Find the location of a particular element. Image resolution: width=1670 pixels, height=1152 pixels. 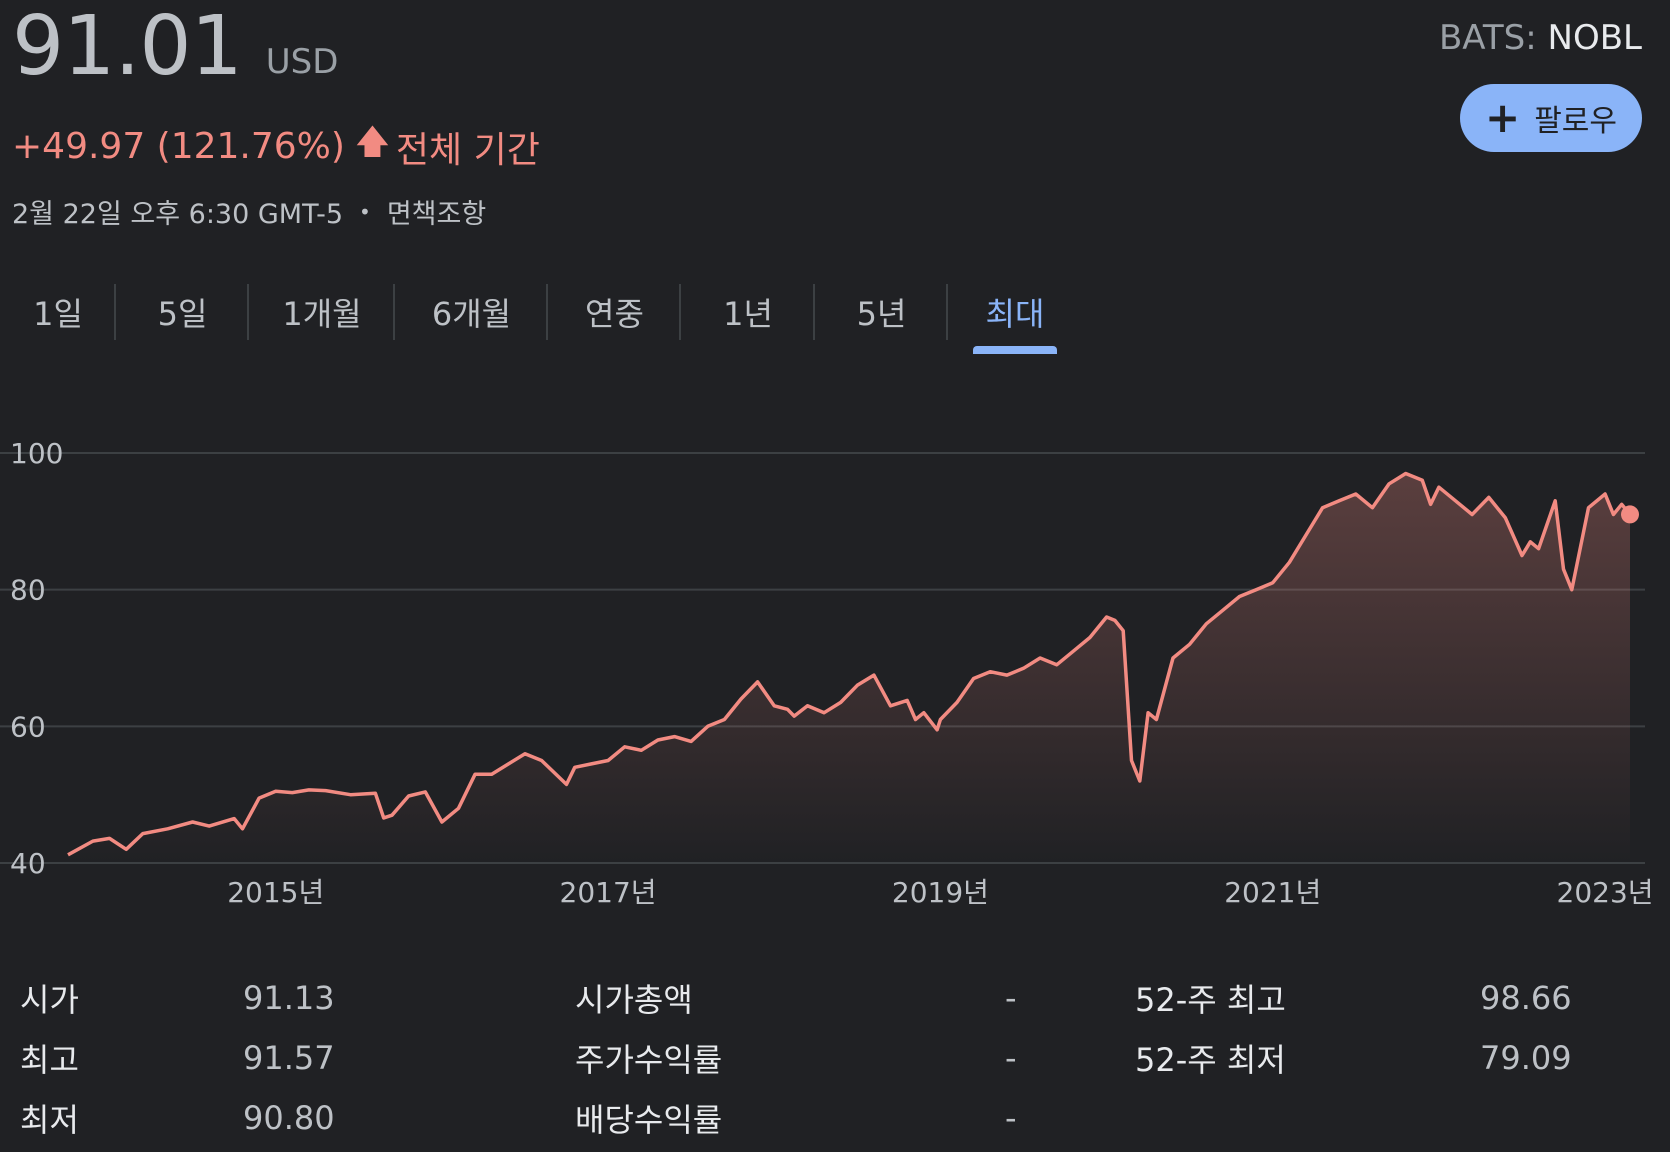

tab-label: 연중 is located at coordinates (614, 314).